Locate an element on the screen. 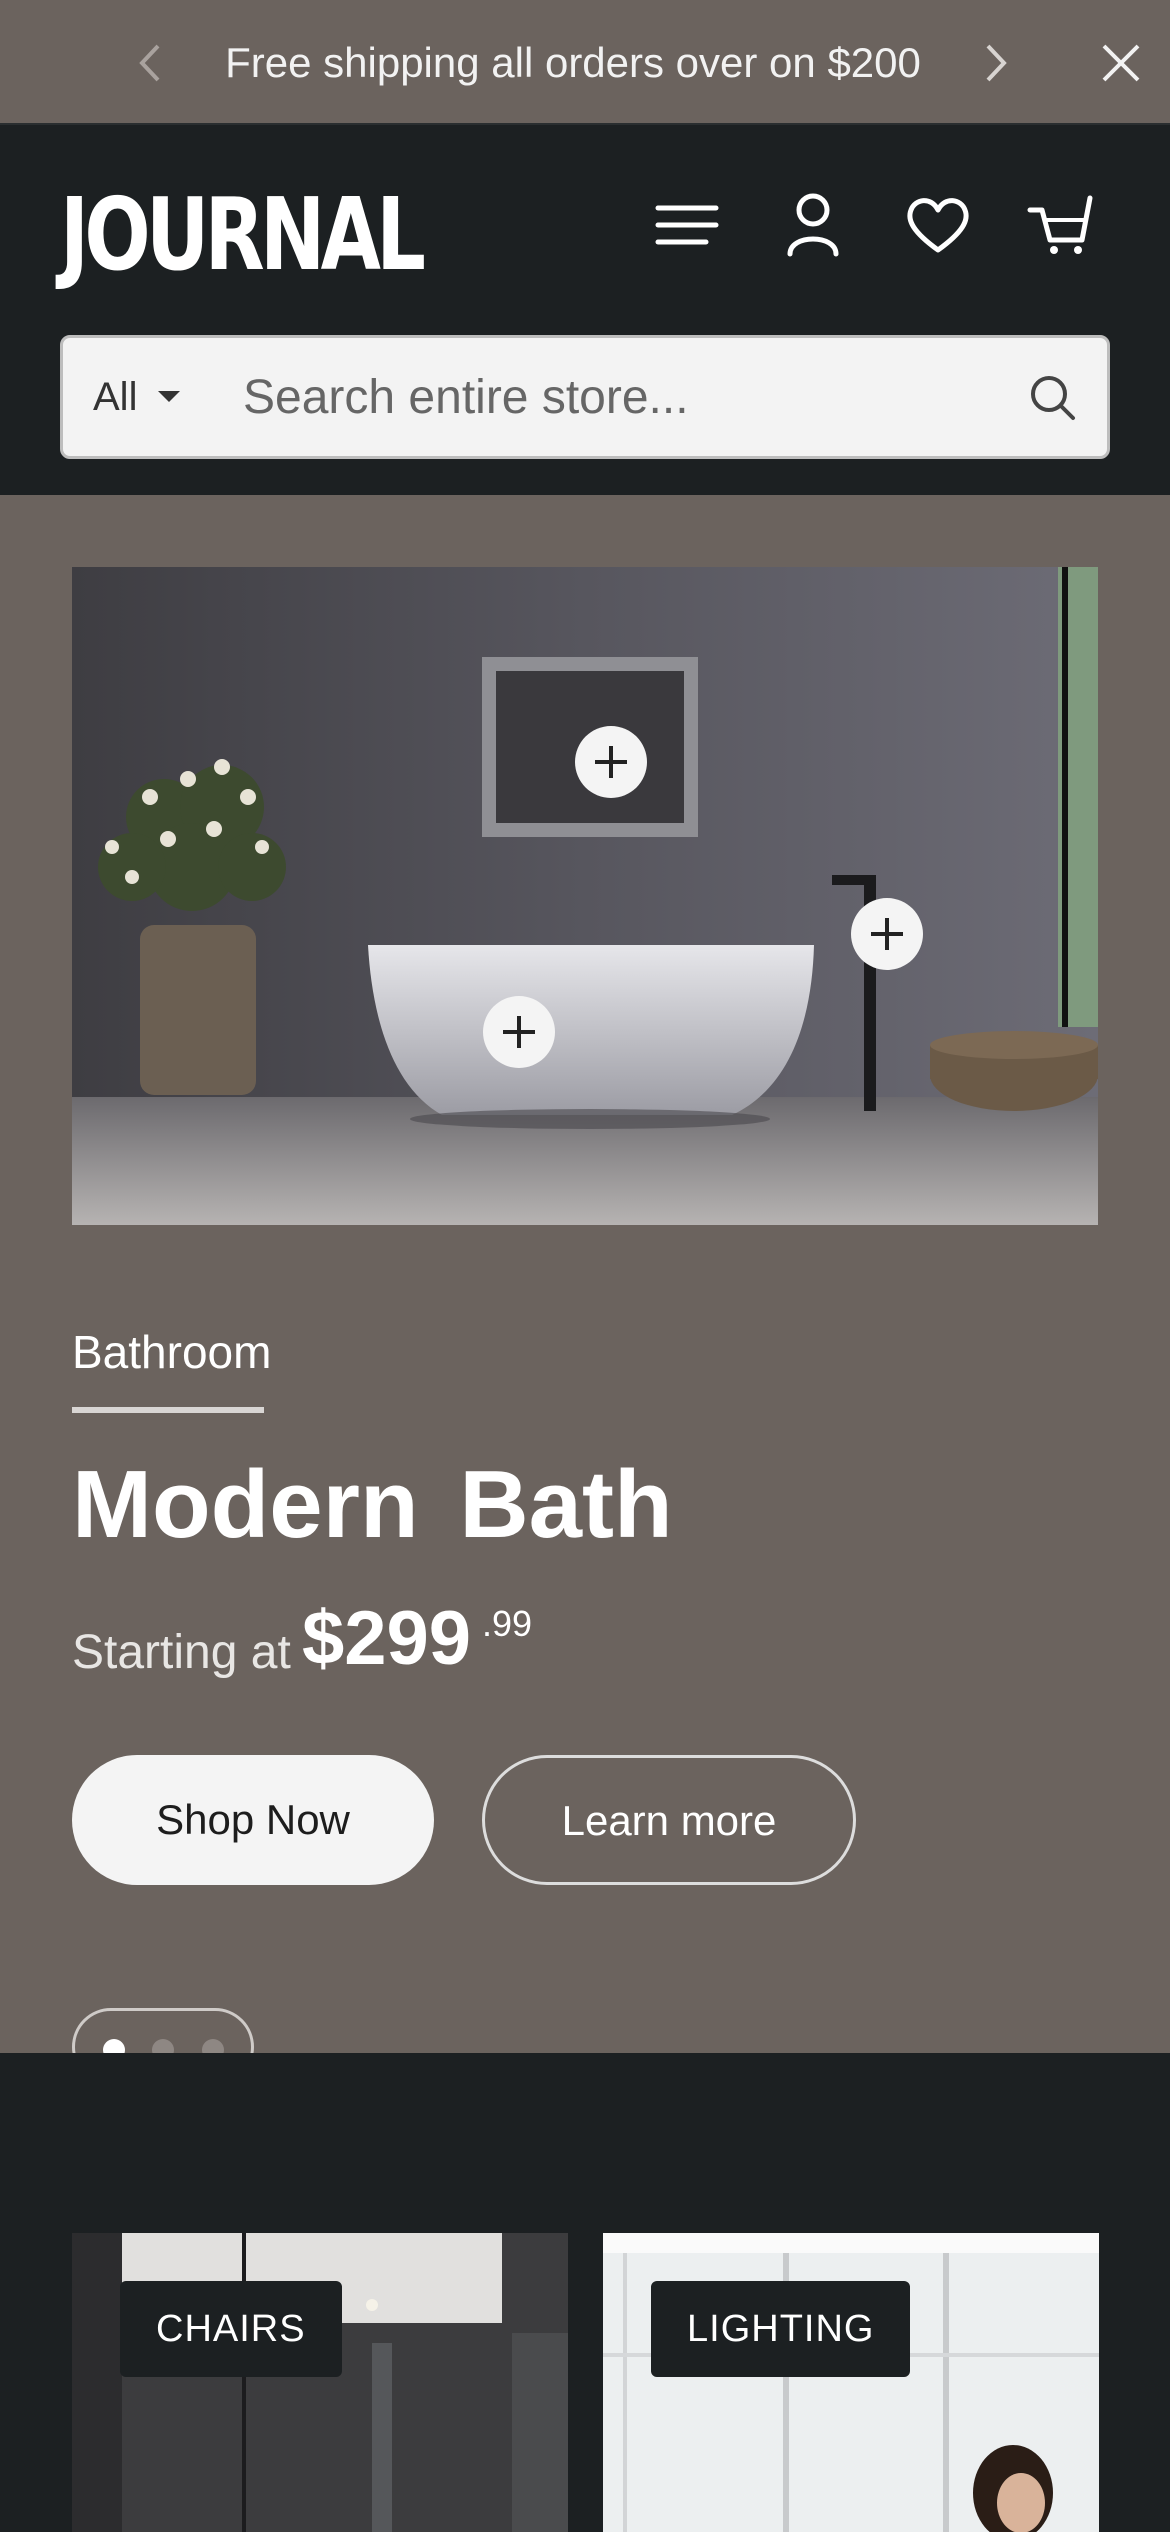 Image resolution: width=1170 pixels, height=2532 pixels. category-underline is located at coordinates (168, 1410).